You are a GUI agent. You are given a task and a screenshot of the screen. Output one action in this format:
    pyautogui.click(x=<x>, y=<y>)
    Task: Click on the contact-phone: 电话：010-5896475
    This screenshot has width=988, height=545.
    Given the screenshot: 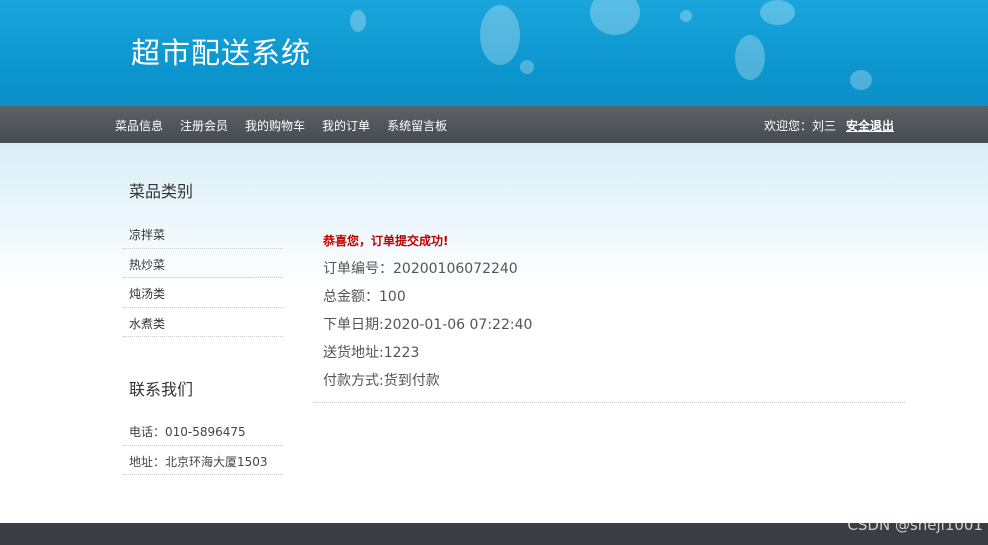 What is the action you would take?
    pyautogui.click(x=203, y=431)
    